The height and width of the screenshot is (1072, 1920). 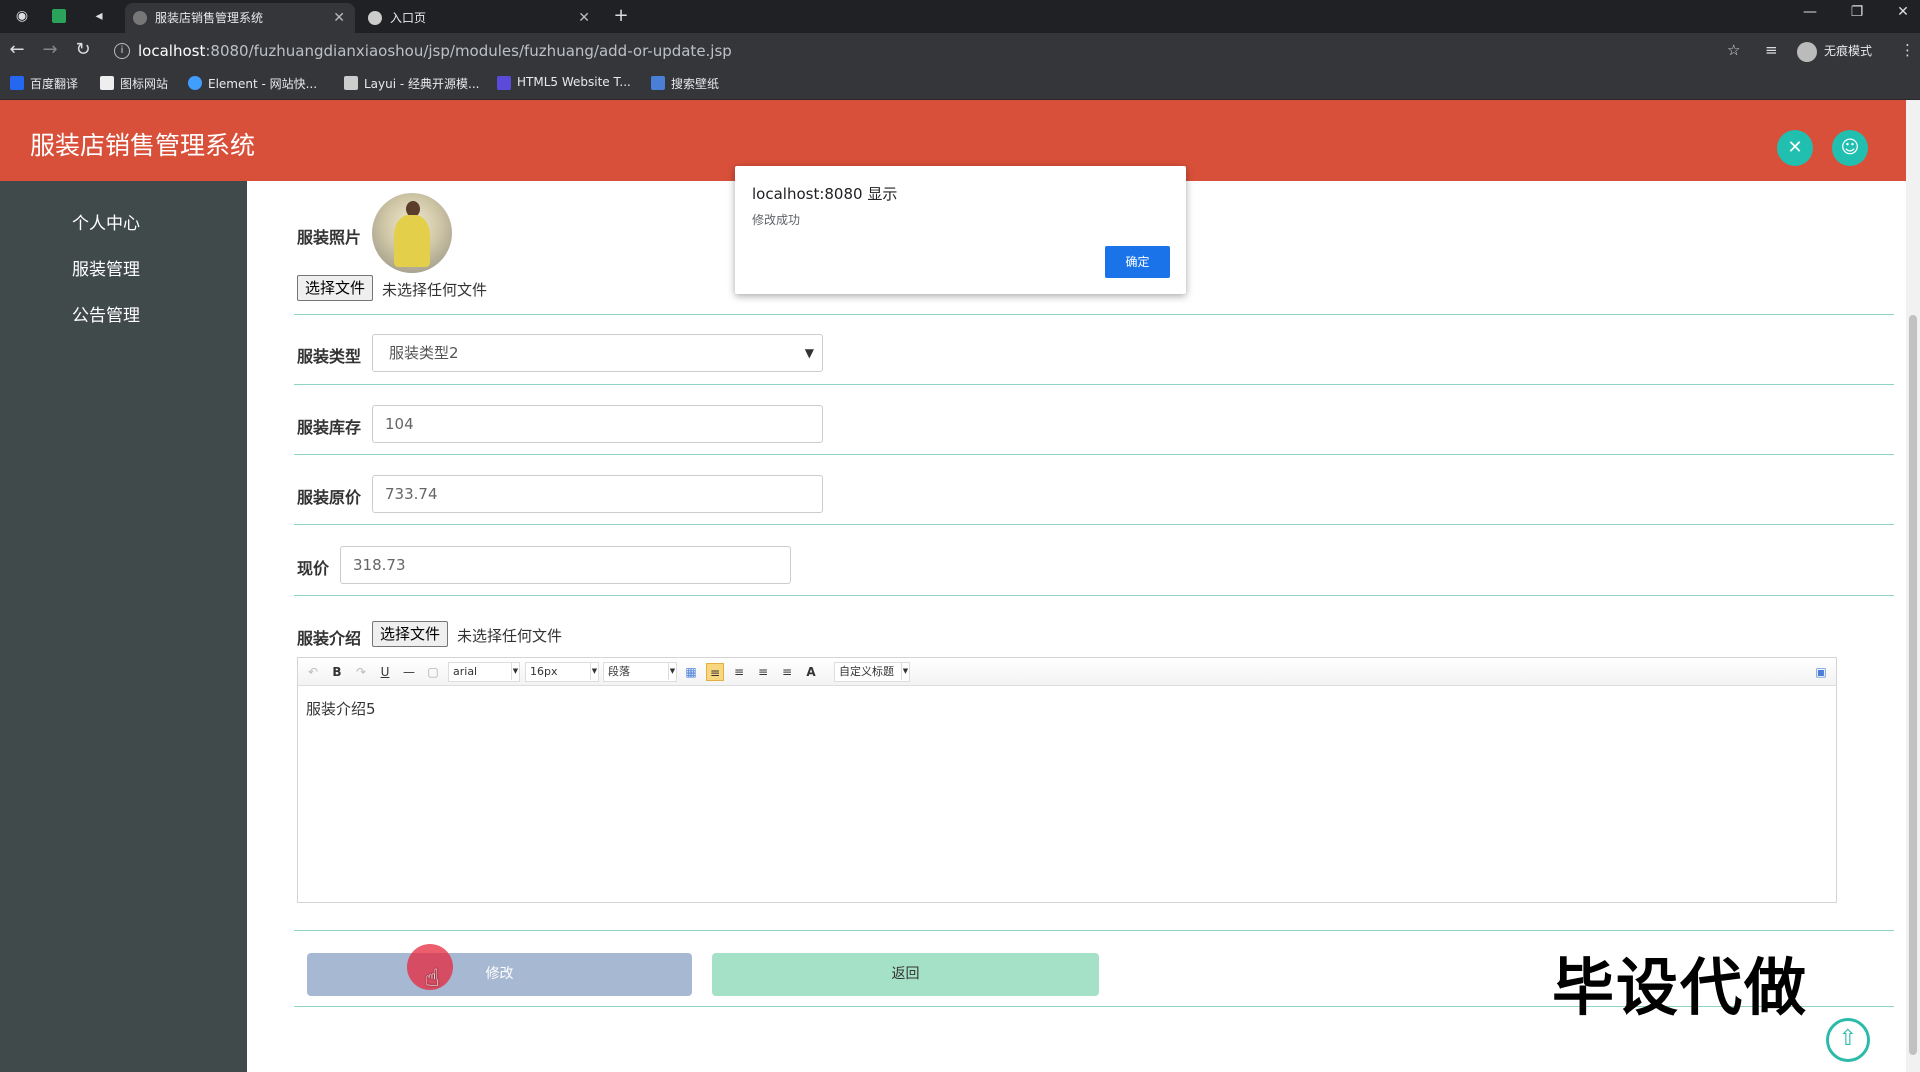 What do you see at coordinates (335, 288) in the screenshot?
I see `photo-file-button: 选择文件` at bounding box center [335, 288].